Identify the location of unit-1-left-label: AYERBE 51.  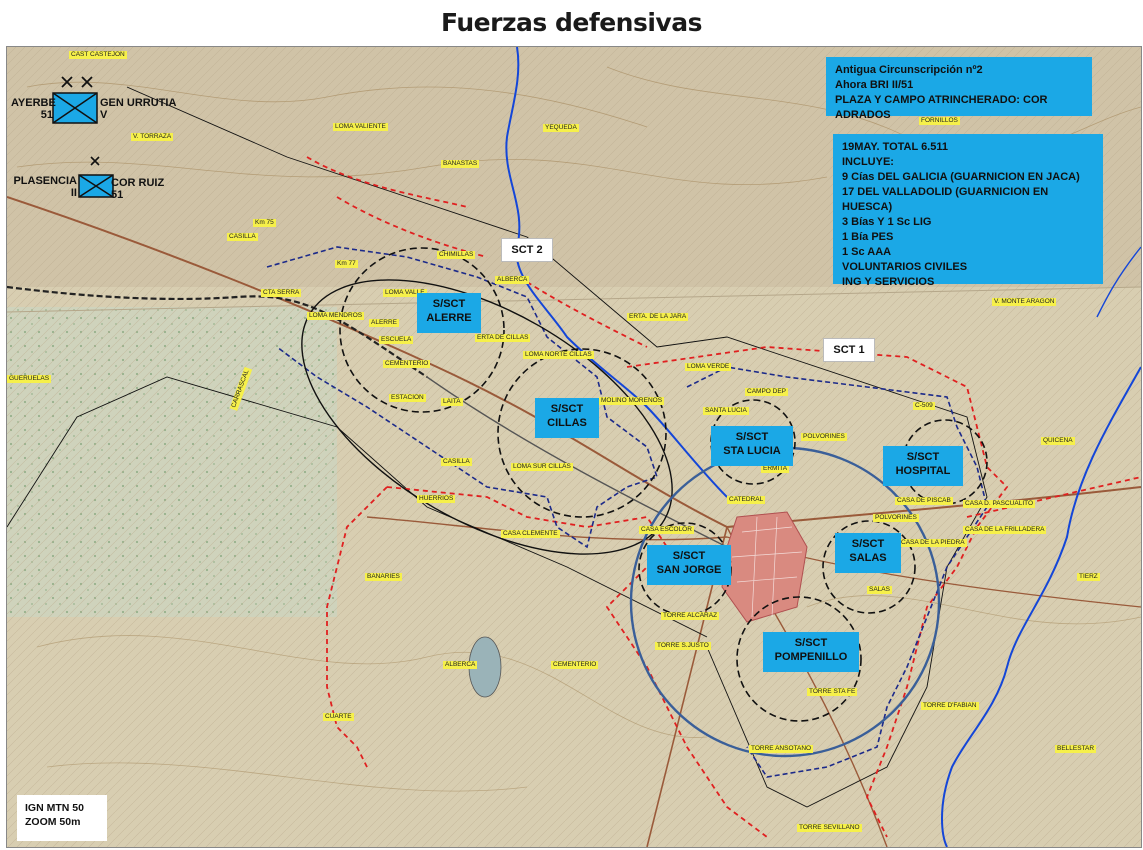
(33, 109).